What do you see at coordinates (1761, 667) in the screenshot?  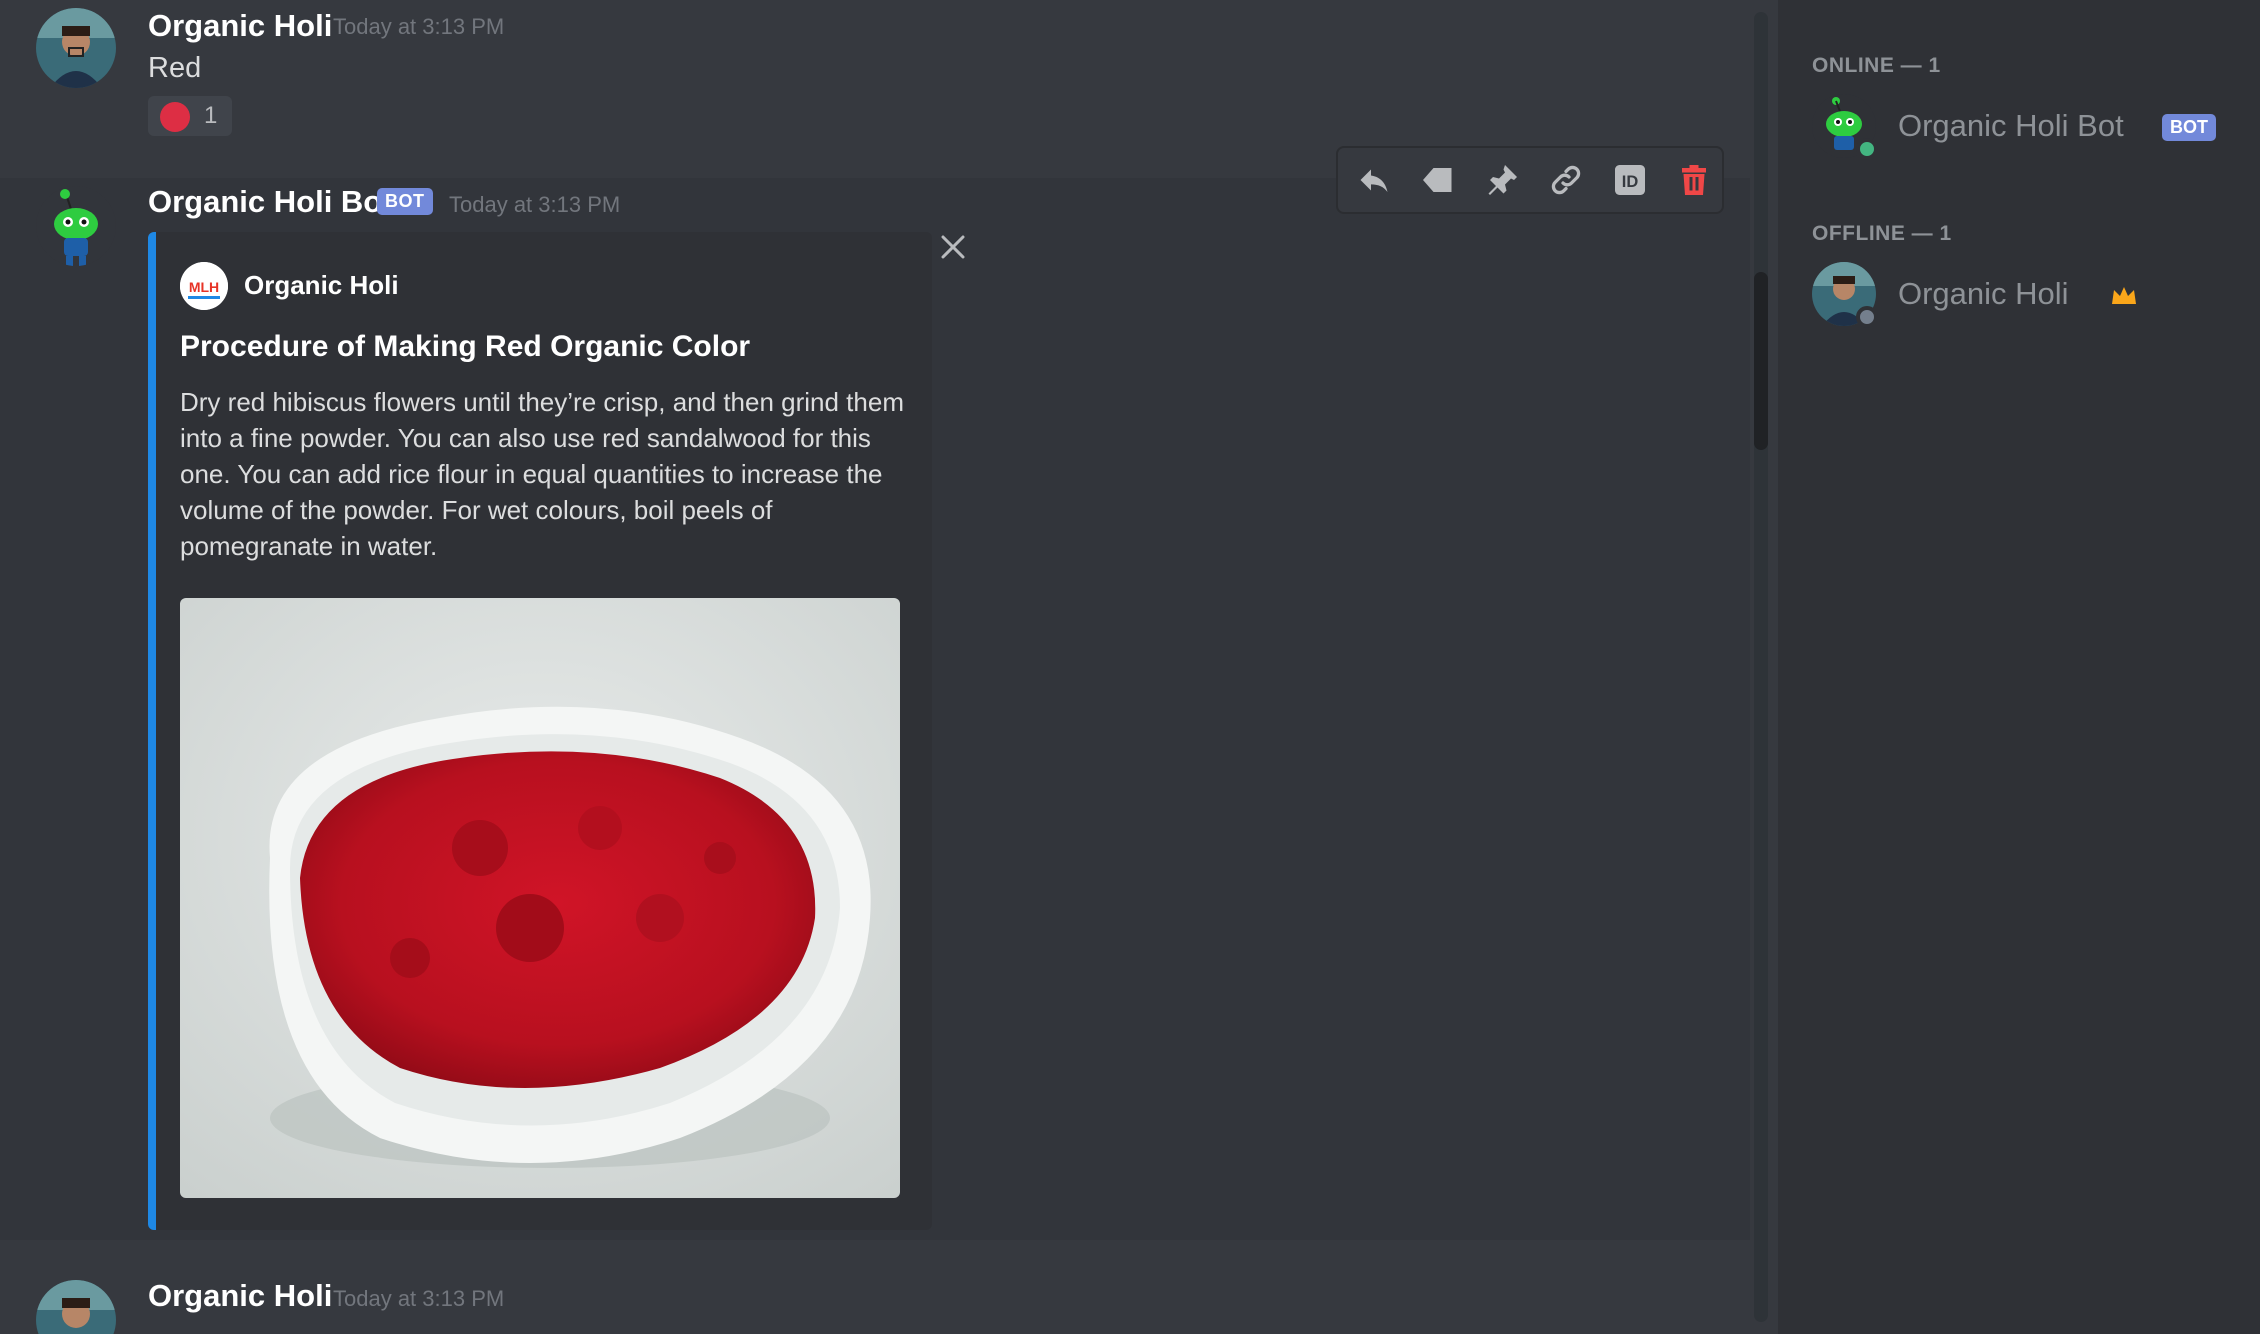 I see `scrollbar-track` at bounding box center [1761, 667].